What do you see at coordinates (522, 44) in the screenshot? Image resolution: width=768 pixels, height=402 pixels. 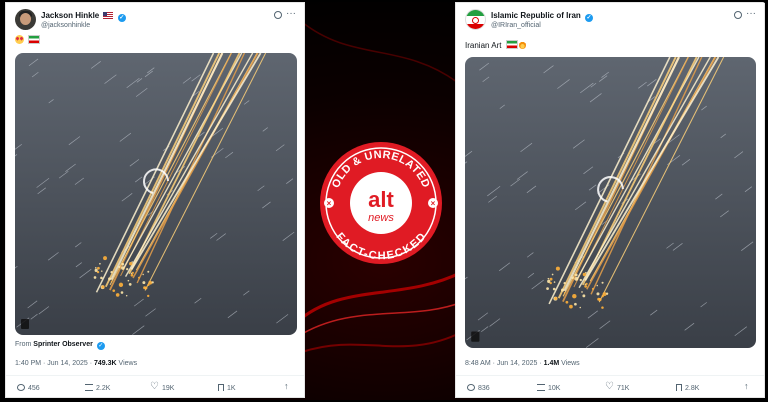 I see `fire-emoji-icon` at bounding box center [522, 44].